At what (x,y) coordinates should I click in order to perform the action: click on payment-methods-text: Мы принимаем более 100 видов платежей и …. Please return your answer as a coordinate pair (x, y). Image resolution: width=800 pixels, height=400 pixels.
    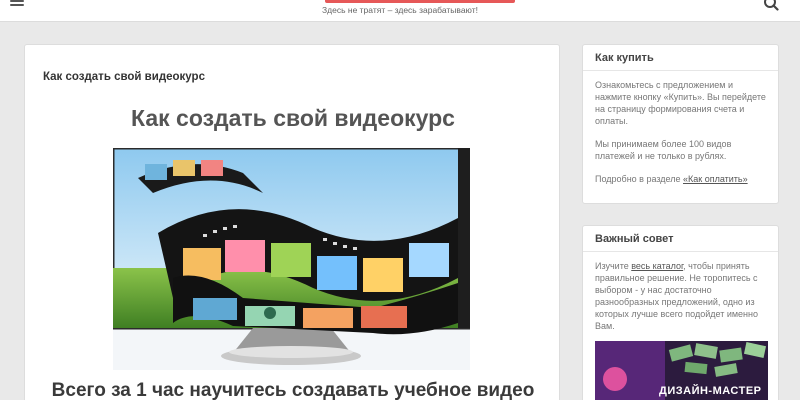
    Looking at the image, I should click on (663, 150).